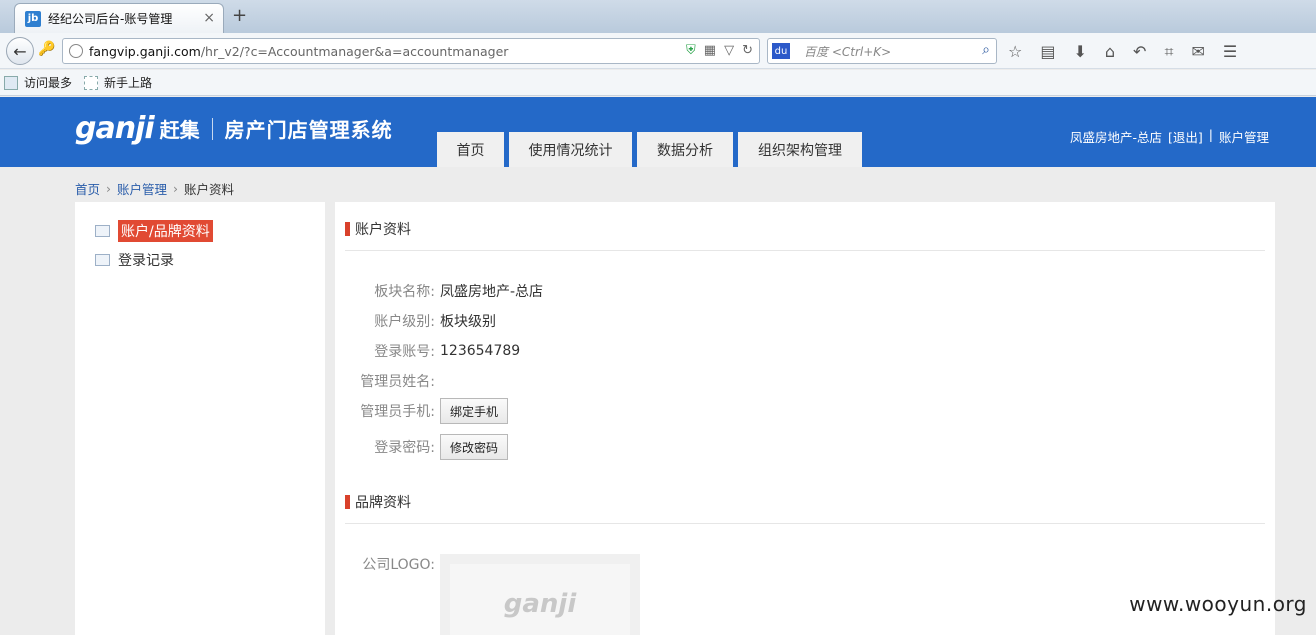  I want to click on field-row-admin-name: 管理员姓名:, so click(685, 381).